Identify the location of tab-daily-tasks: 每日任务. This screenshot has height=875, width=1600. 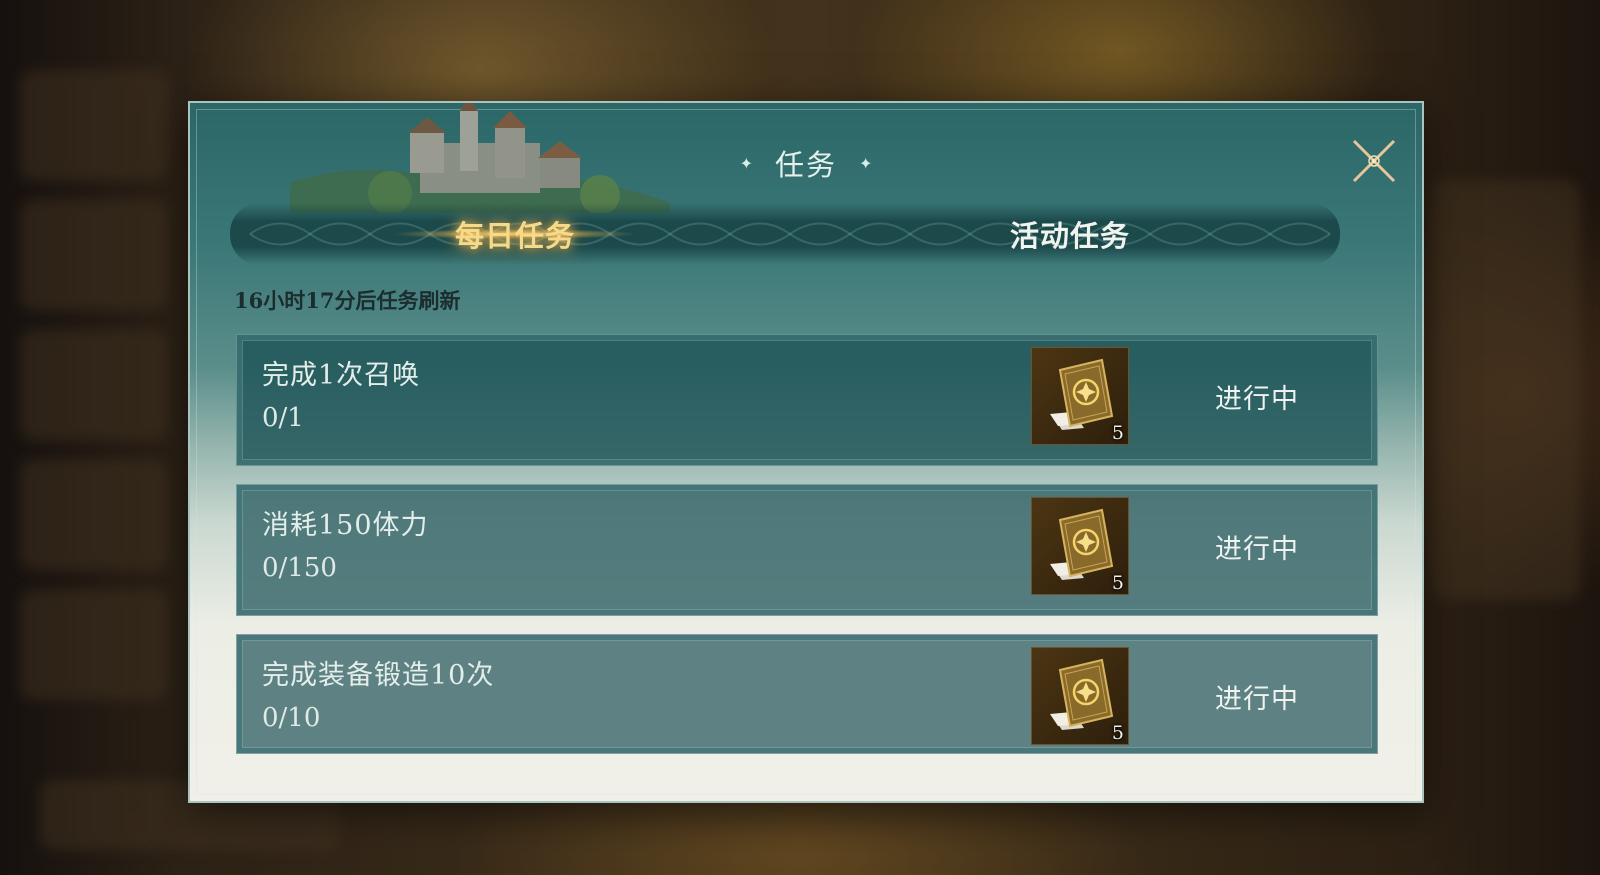
(515, 234).